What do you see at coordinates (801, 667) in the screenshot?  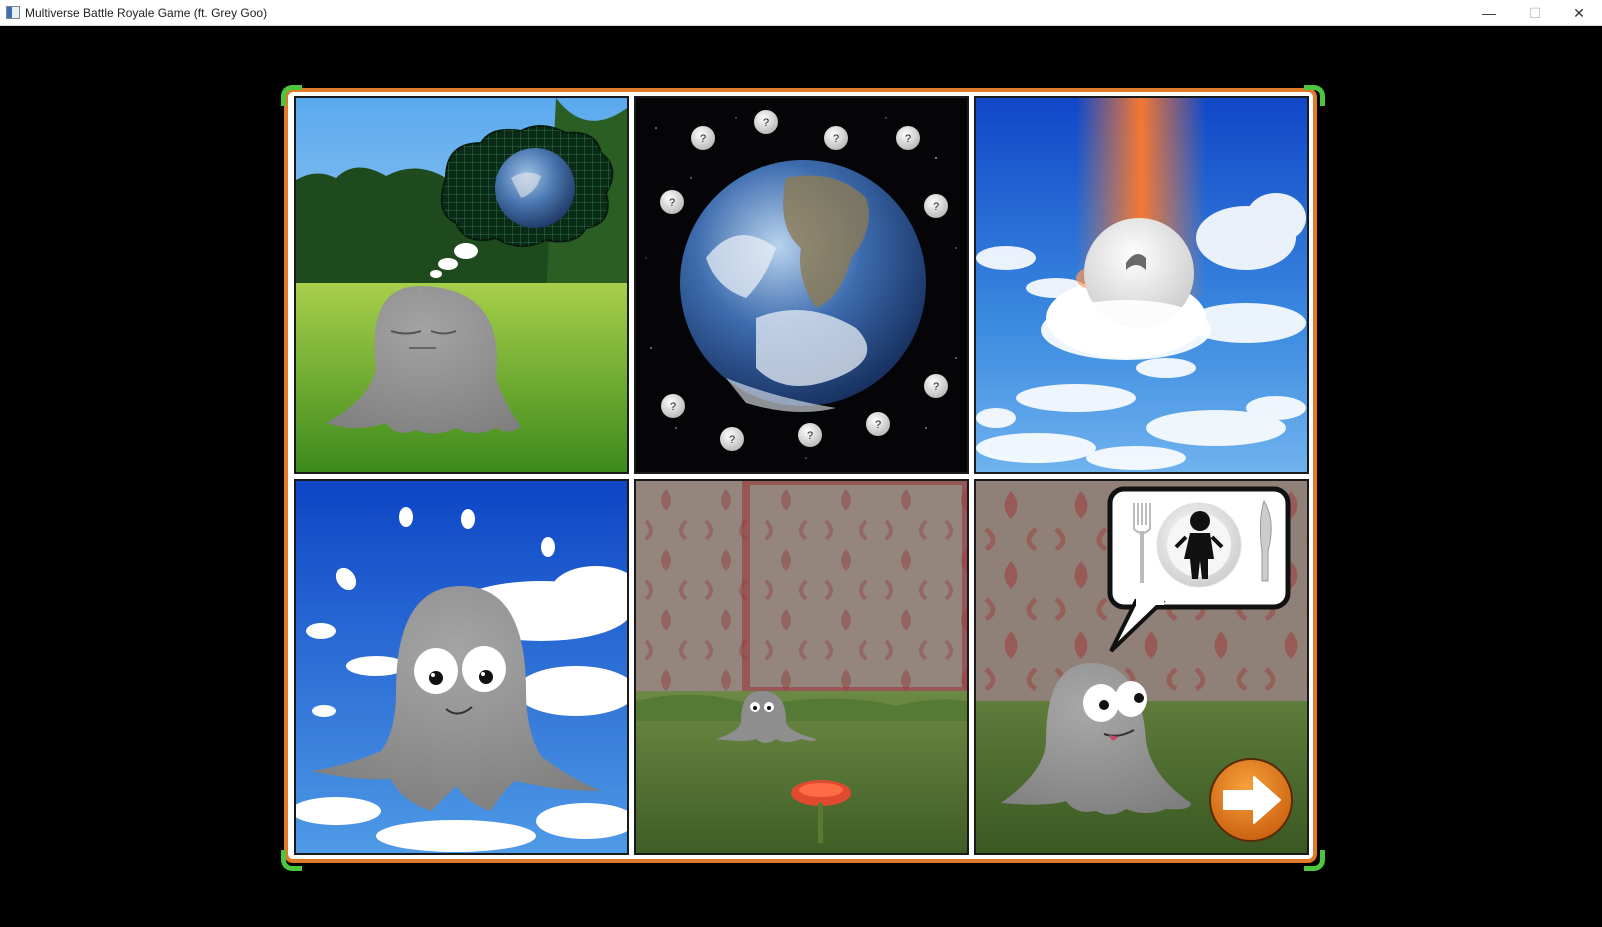 I see `comic-panel-rug` at bounding box center [801, 667].